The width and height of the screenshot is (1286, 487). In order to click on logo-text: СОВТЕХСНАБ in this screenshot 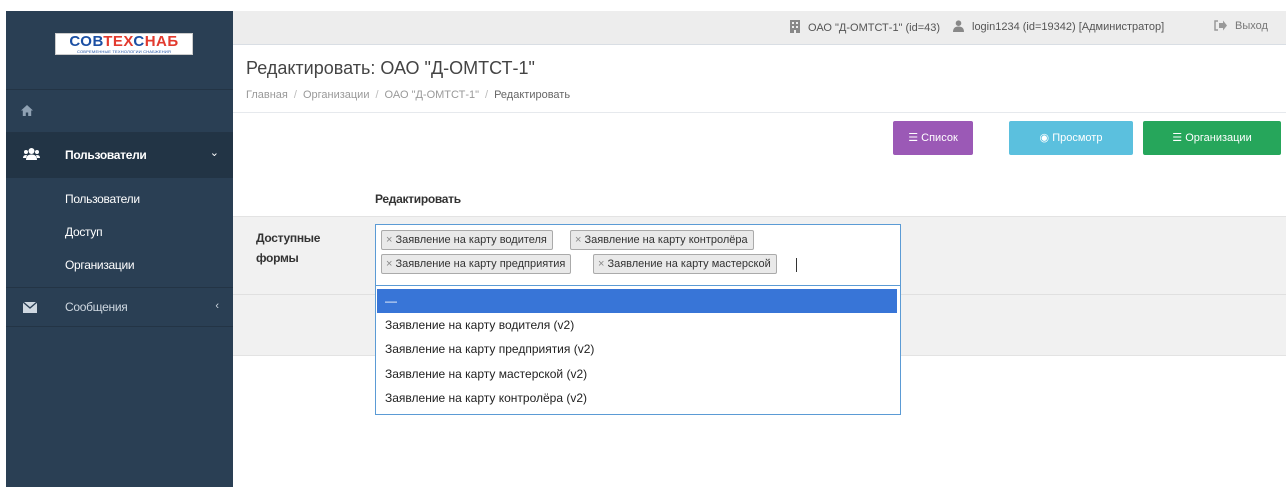, I will do `click(124, 41)`.